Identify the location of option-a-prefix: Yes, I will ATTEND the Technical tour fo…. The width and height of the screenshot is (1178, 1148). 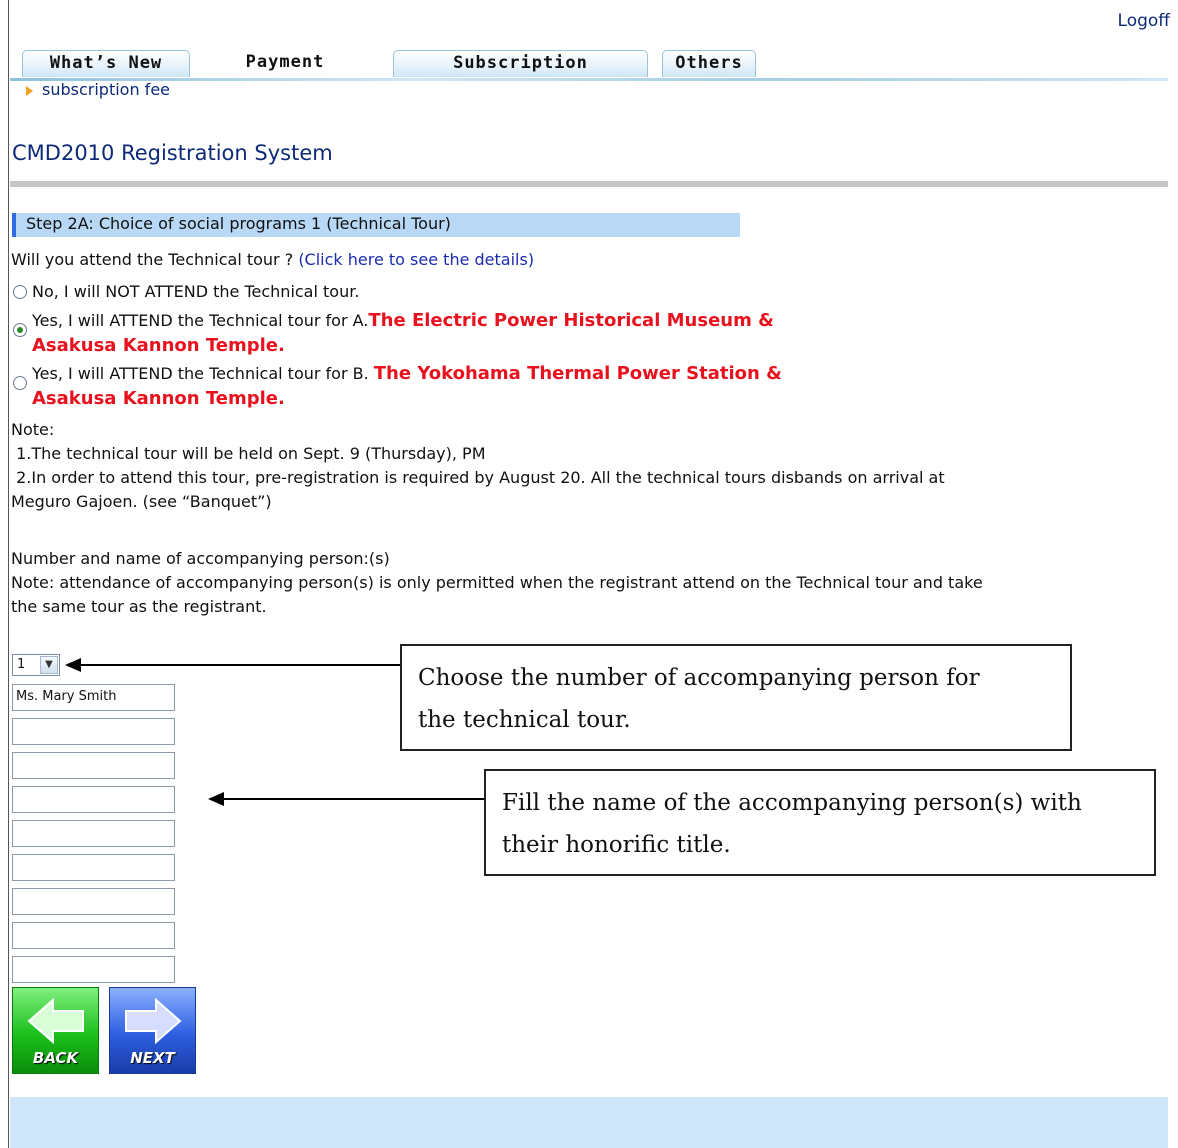
(200, 320).